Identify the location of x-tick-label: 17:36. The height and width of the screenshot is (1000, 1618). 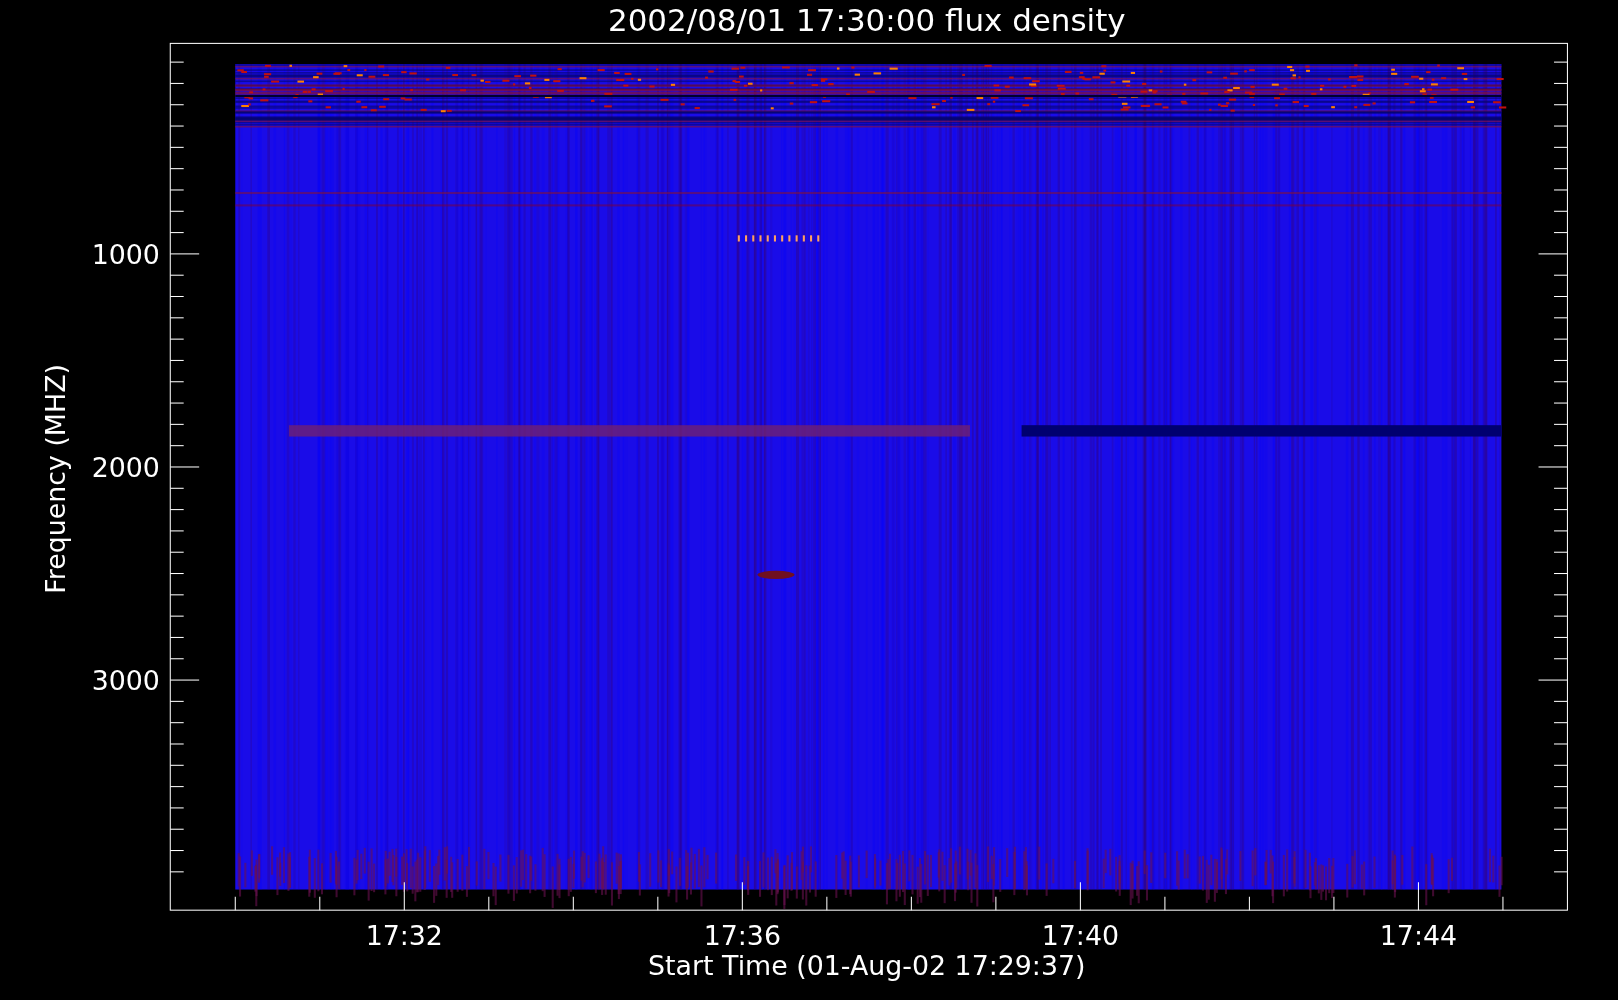
(742, 936).